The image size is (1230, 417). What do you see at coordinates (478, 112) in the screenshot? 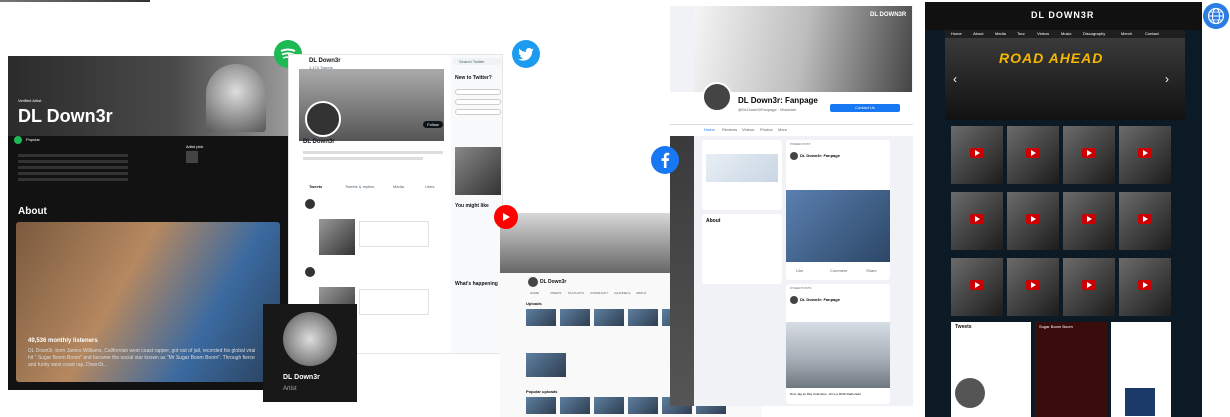
I see `phone-signup-button` at bounding box center [478, 112].